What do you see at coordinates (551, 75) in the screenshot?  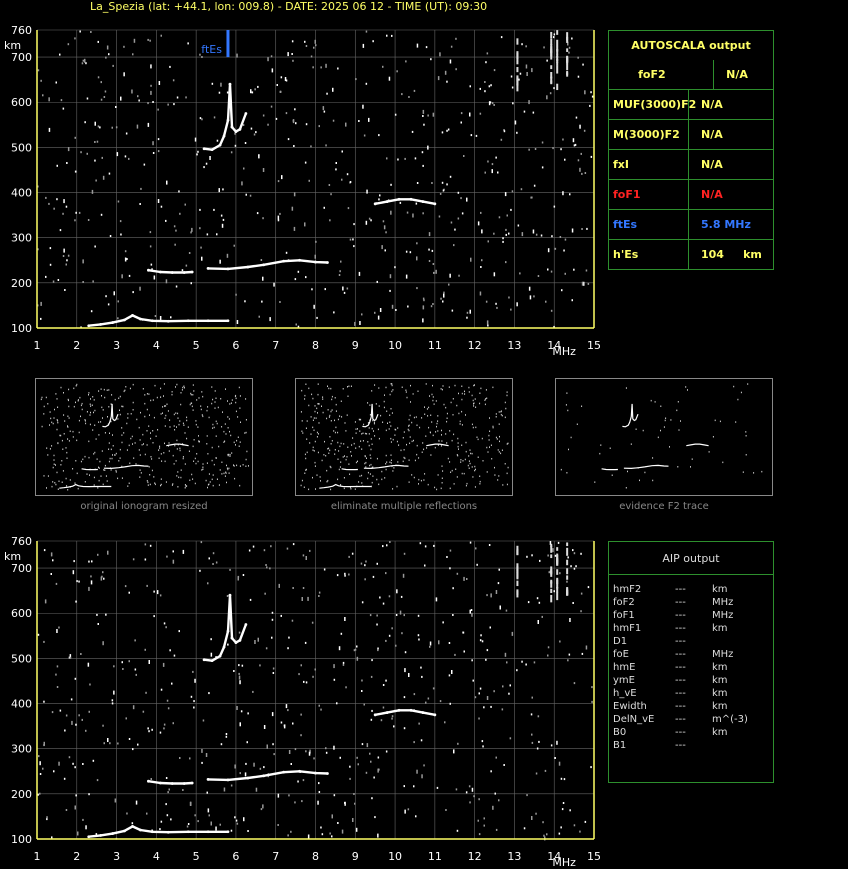 I see `noise-streak` at bounding box center [551, 75].